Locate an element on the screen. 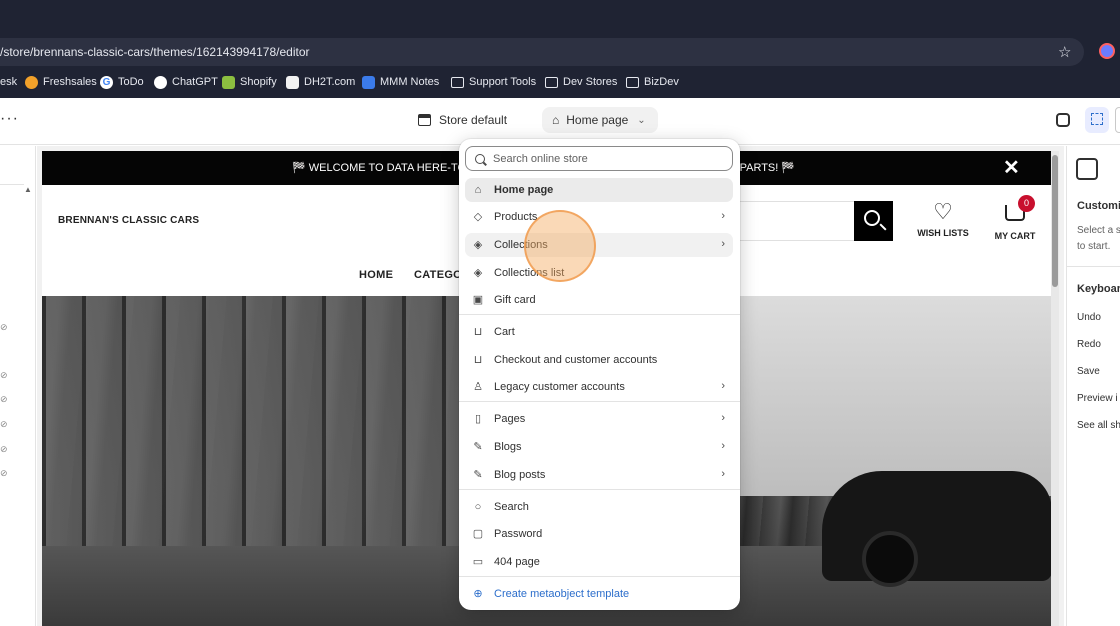 The image size is (1120, 626). toolbar-button-partial is located at coordinates (1117, 120).